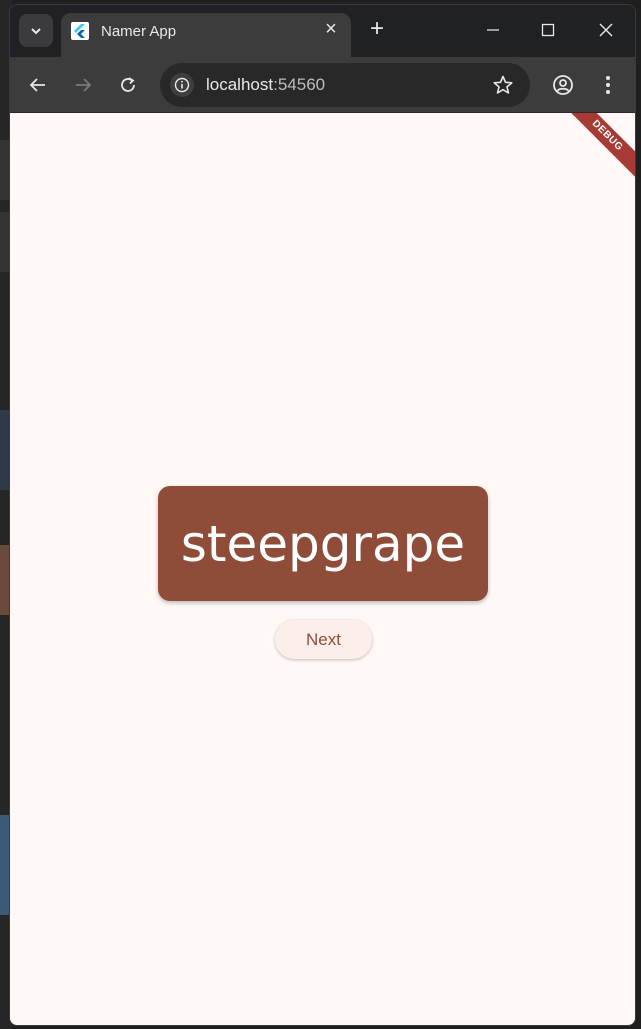 The height and width of the screenshot is (1029, 641). I want to click on word-pair-card: steepgrape, so click(323, 543).